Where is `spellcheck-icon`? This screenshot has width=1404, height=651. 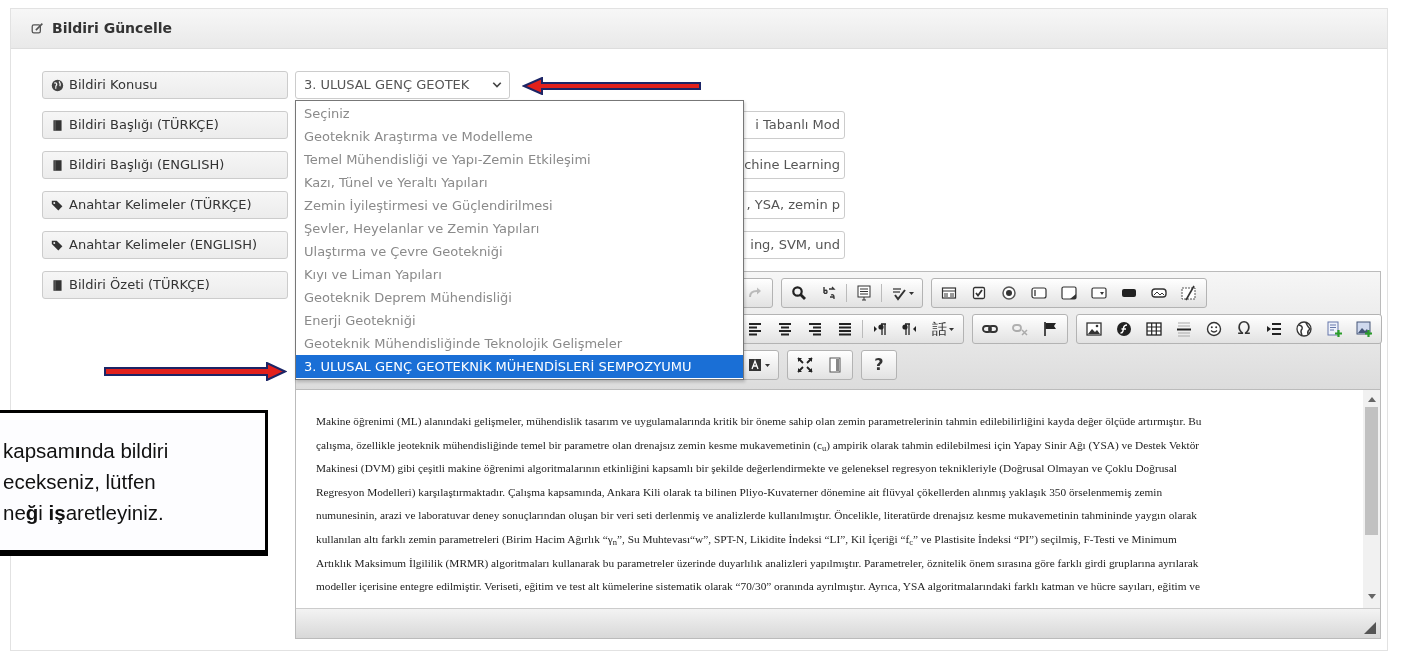
spellcheck-icon is located at coordinates (898, 293).